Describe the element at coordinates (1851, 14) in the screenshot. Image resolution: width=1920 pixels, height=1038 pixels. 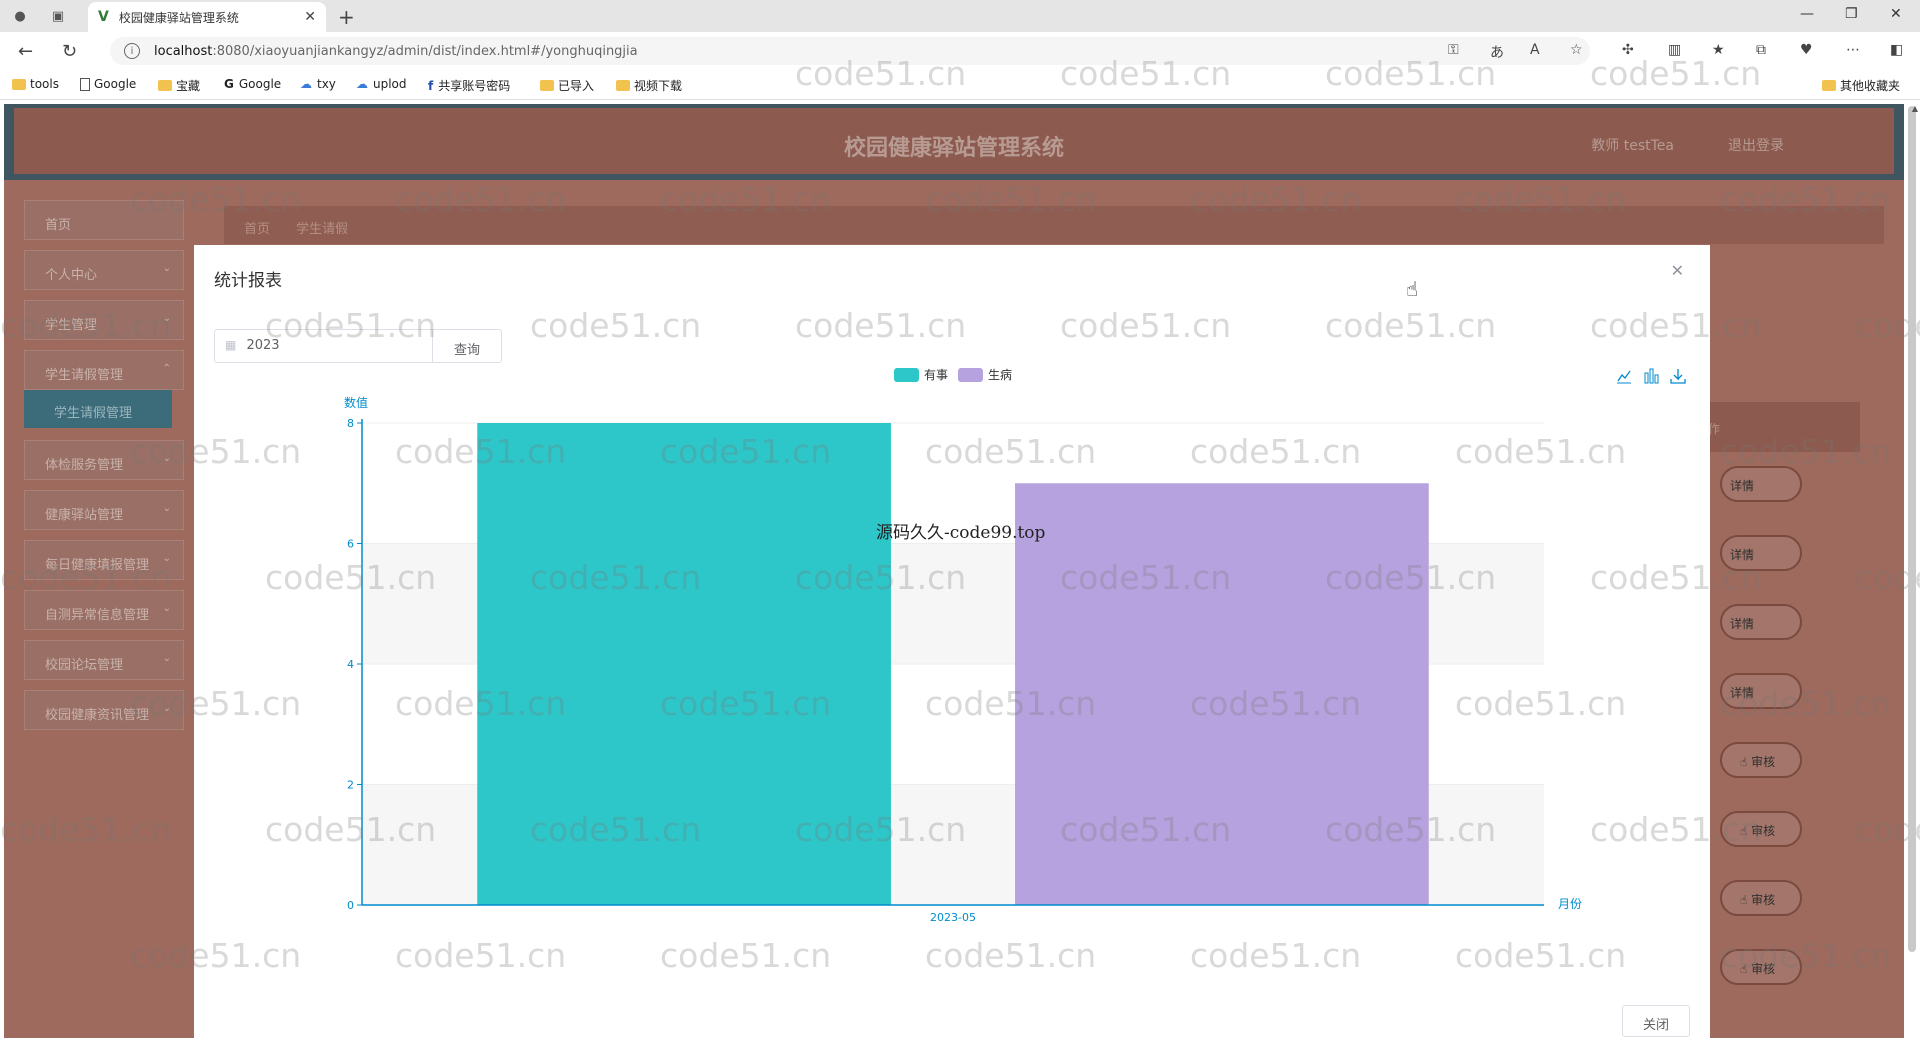
I see `restore-icon: ❐` at that location.